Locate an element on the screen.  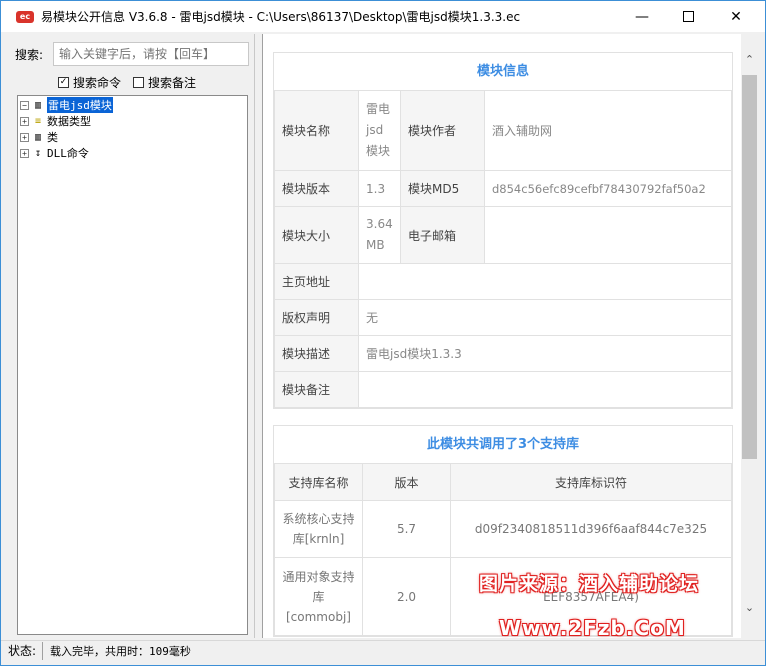
value-desc: 雷电jsd模块1.3.3 is located at coordinates (545, 353).